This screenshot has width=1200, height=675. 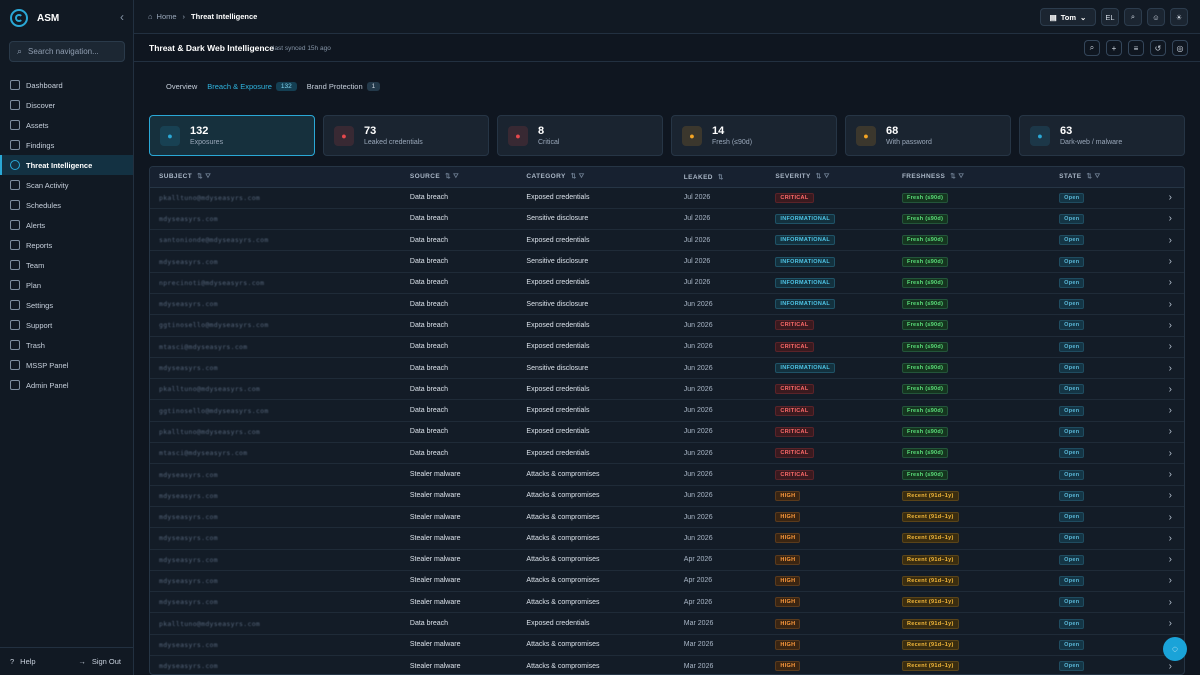 I want to click on sidebar-item-support: Support, so click(x=66, y=325).